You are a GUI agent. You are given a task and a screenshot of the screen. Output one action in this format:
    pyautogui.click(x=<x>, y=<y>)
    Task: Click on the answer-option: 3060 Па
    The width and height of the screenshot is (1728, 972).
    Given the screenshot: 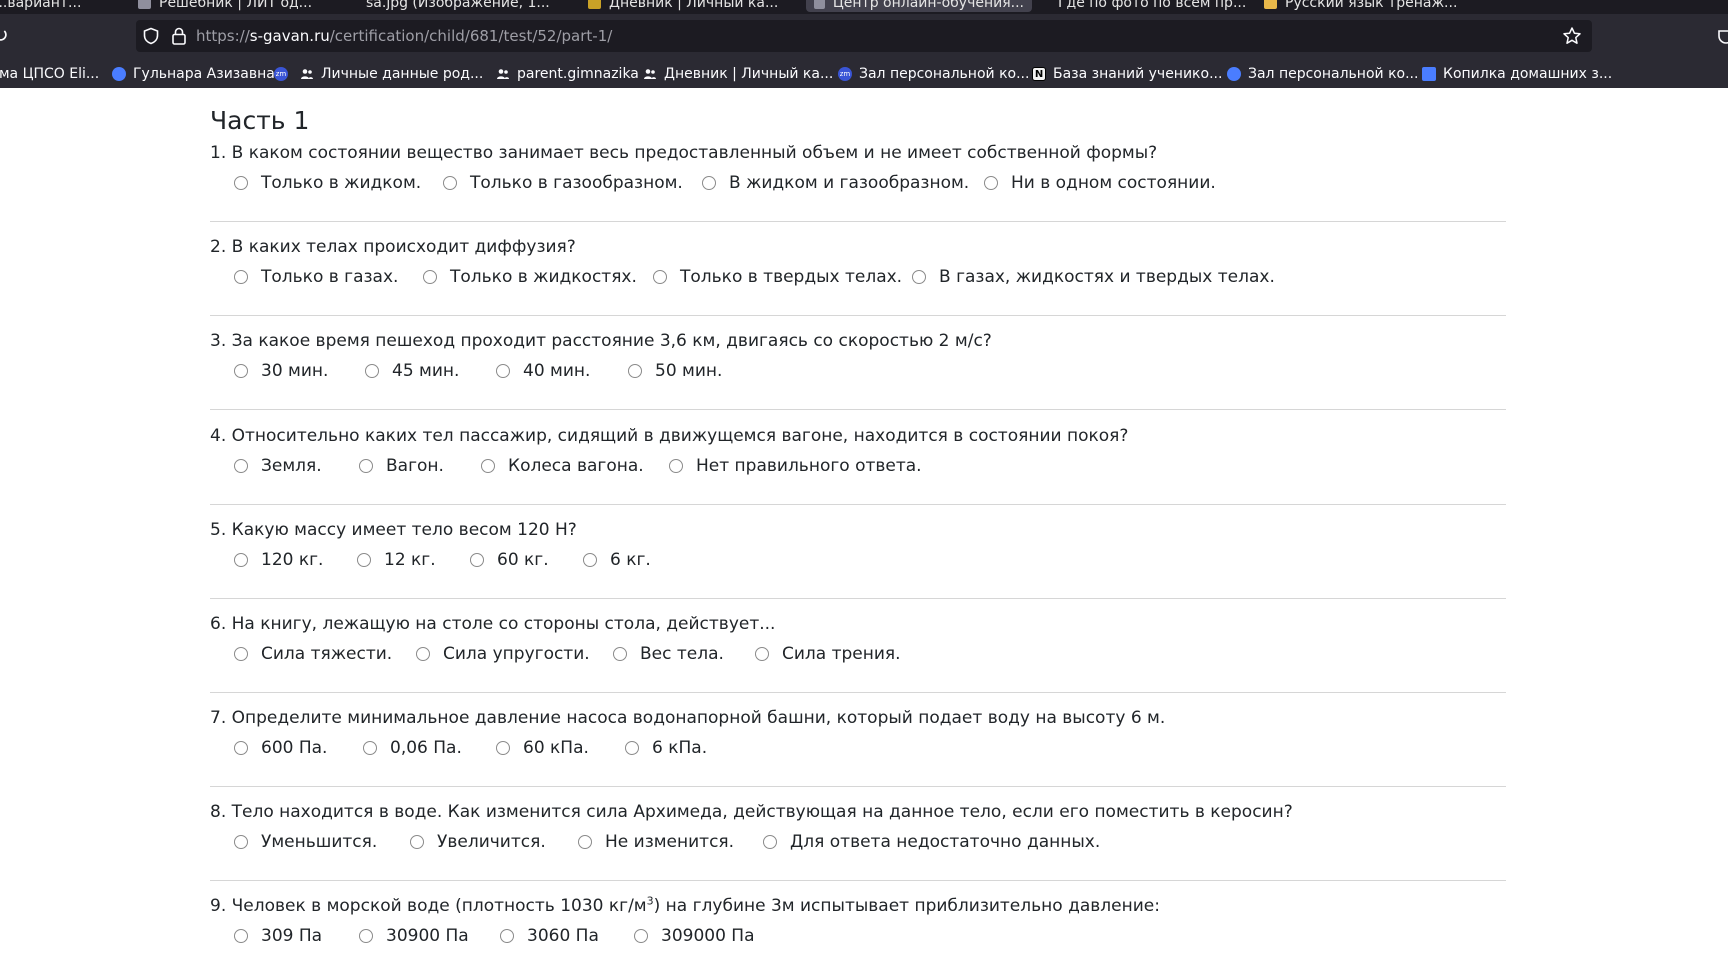 What is the action you would take?
    pyautogui.click(x=549, y=936)
    